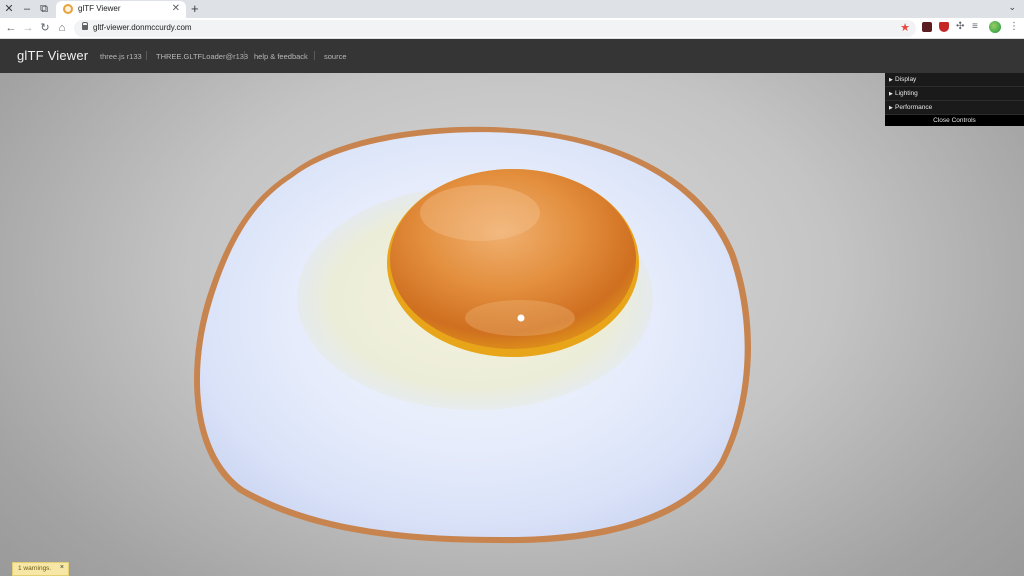 The image size is (1024, 576). Describe the element at coordinates (35, 568) in the screenshot. I see `warning-text: 1 warnings.` at that location.